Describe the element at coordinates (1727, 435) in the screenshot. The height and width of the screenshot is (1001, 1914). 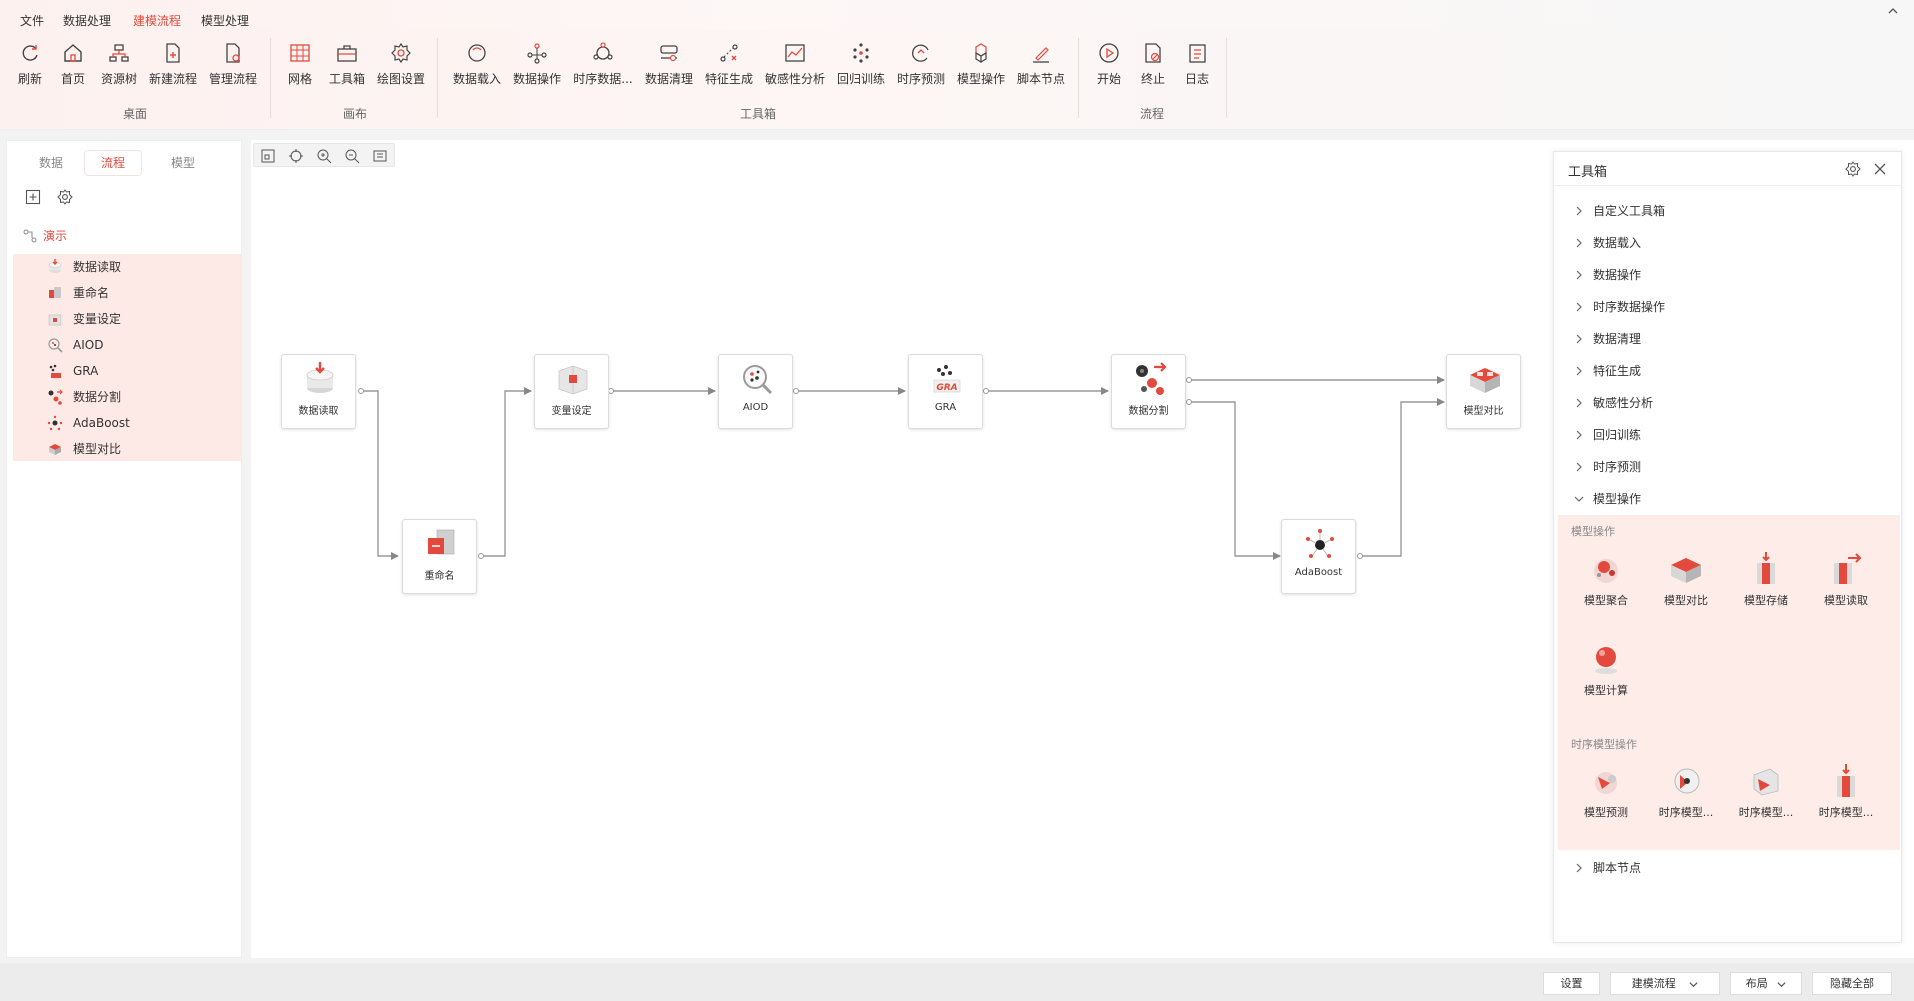
I see `toolbox-category: 回归训练` at that location.